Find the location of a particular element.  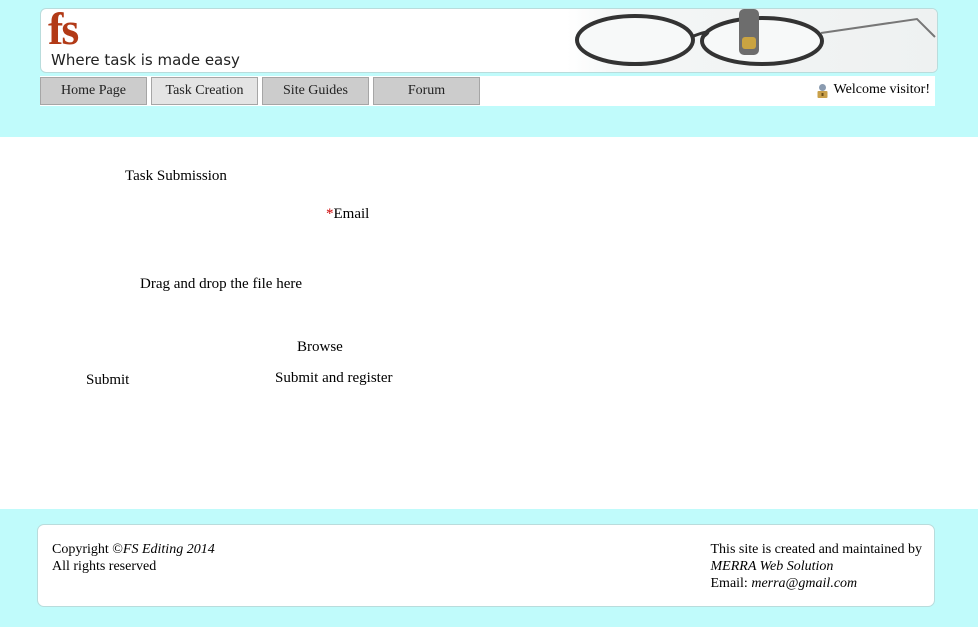

copyright-name: FS Editing 2014 is located at coordinates (168, 549).